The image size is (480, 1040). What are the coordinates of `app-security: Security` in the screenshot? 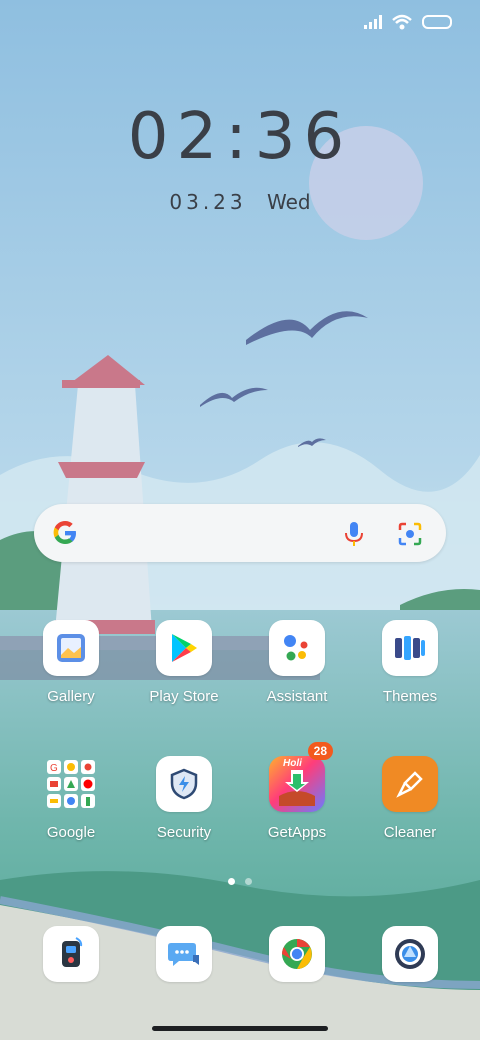 It's located at (184, 798).